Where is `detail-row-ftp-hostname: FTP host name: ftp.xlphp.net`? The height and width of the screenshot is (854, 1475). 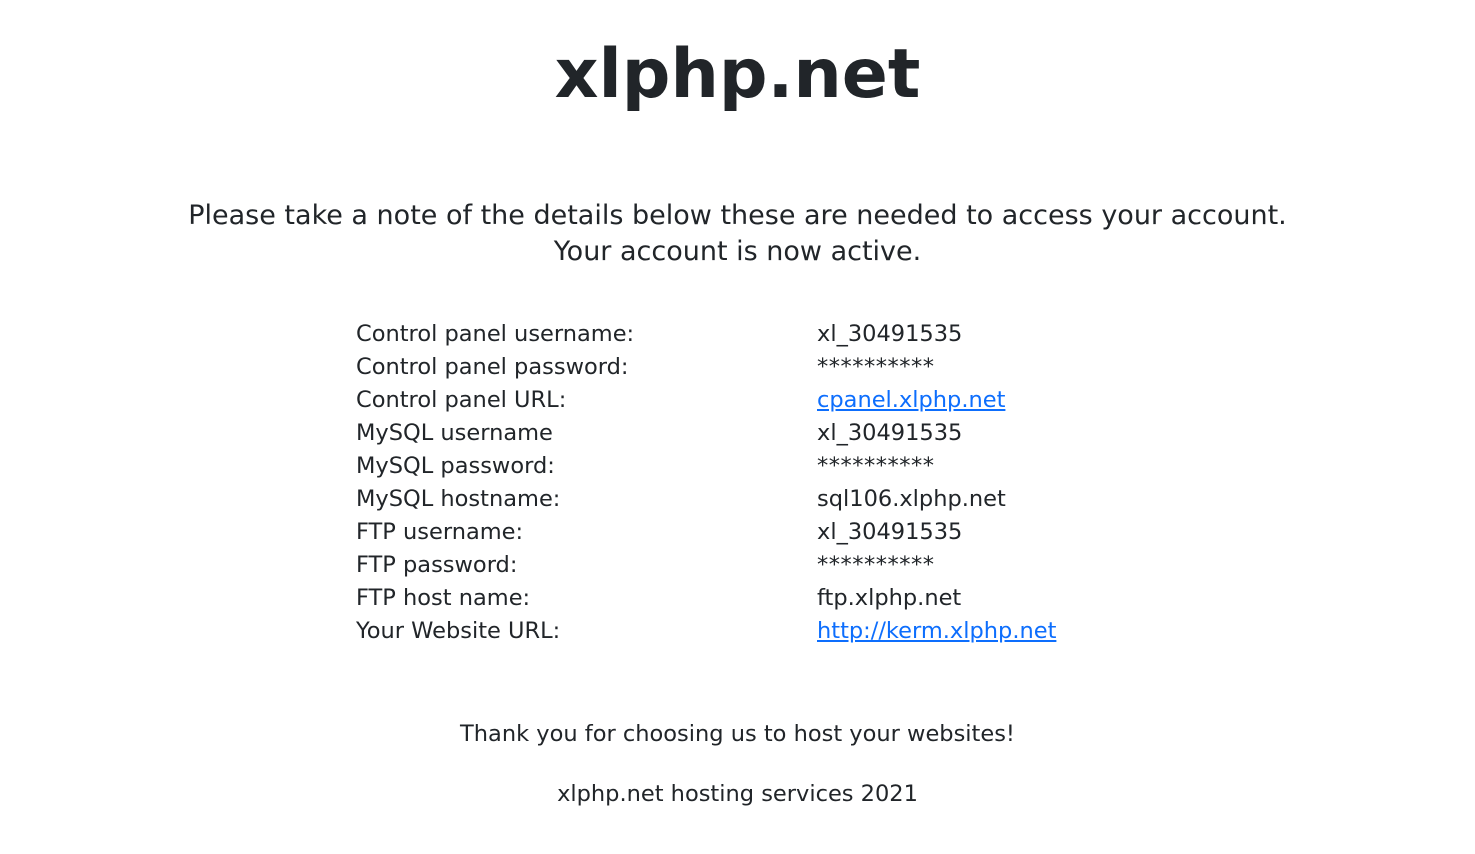
detail-row-ftp-hostname: FTP host name: ftp.xlphp.net is located at coordinates (806, 598).